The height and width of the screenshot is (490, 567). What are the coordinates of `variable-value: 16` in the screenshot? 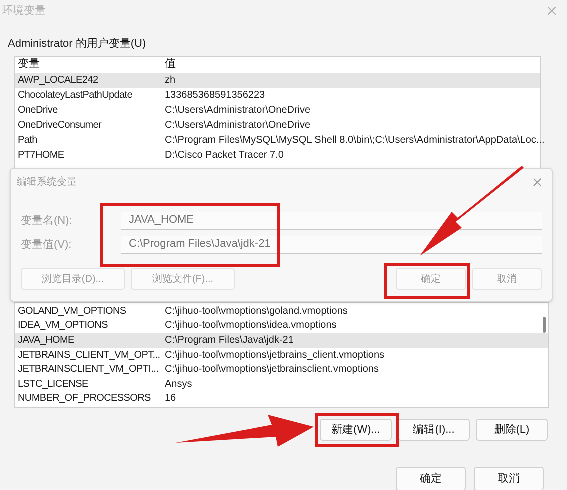 It's located at (170, 399).